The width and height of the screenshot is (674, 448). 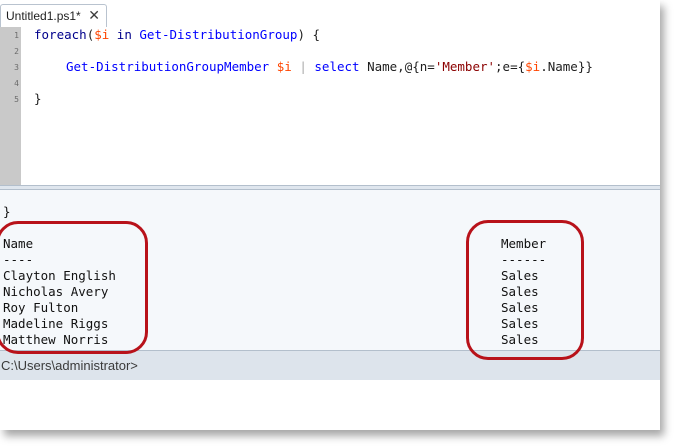 What do you see at coordinates (74, 287) in the screenshot?
I see `annotation-oval-name-column` at bounding box center [74, 287].